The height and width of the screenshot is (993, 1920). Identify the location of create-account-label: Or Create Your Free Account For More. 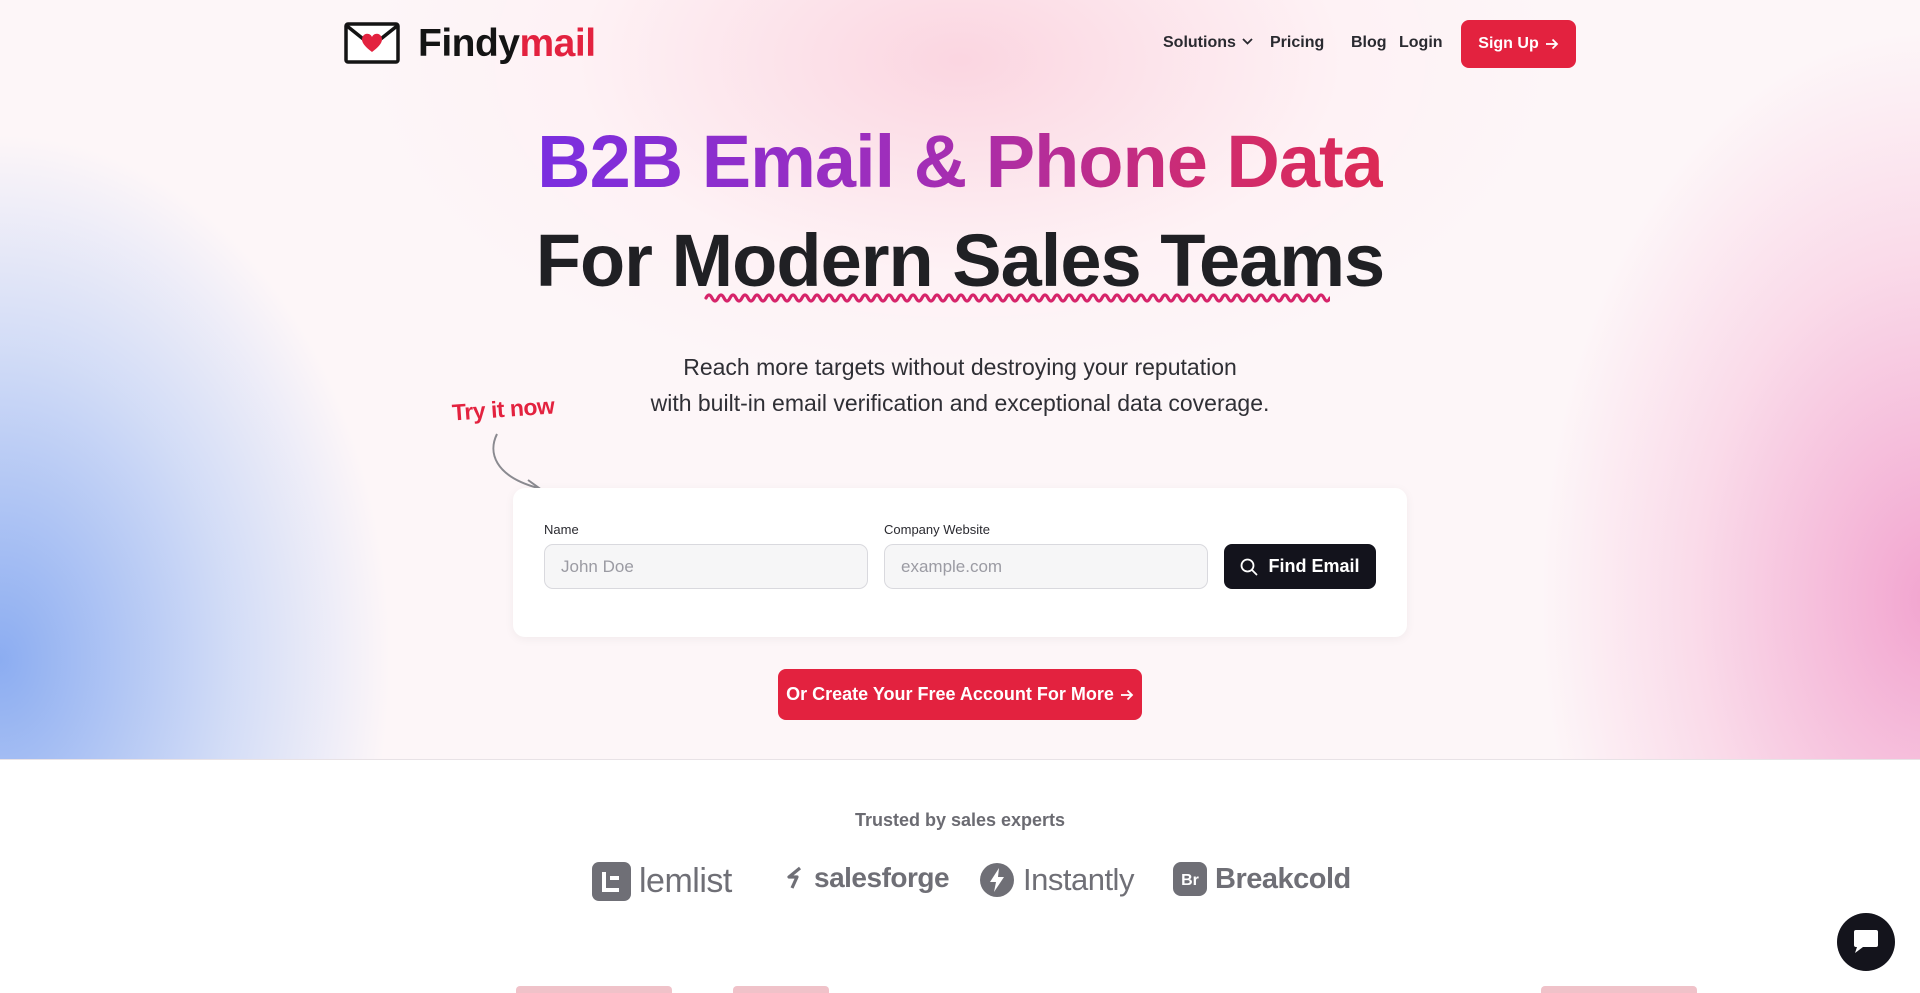
(950, 694).